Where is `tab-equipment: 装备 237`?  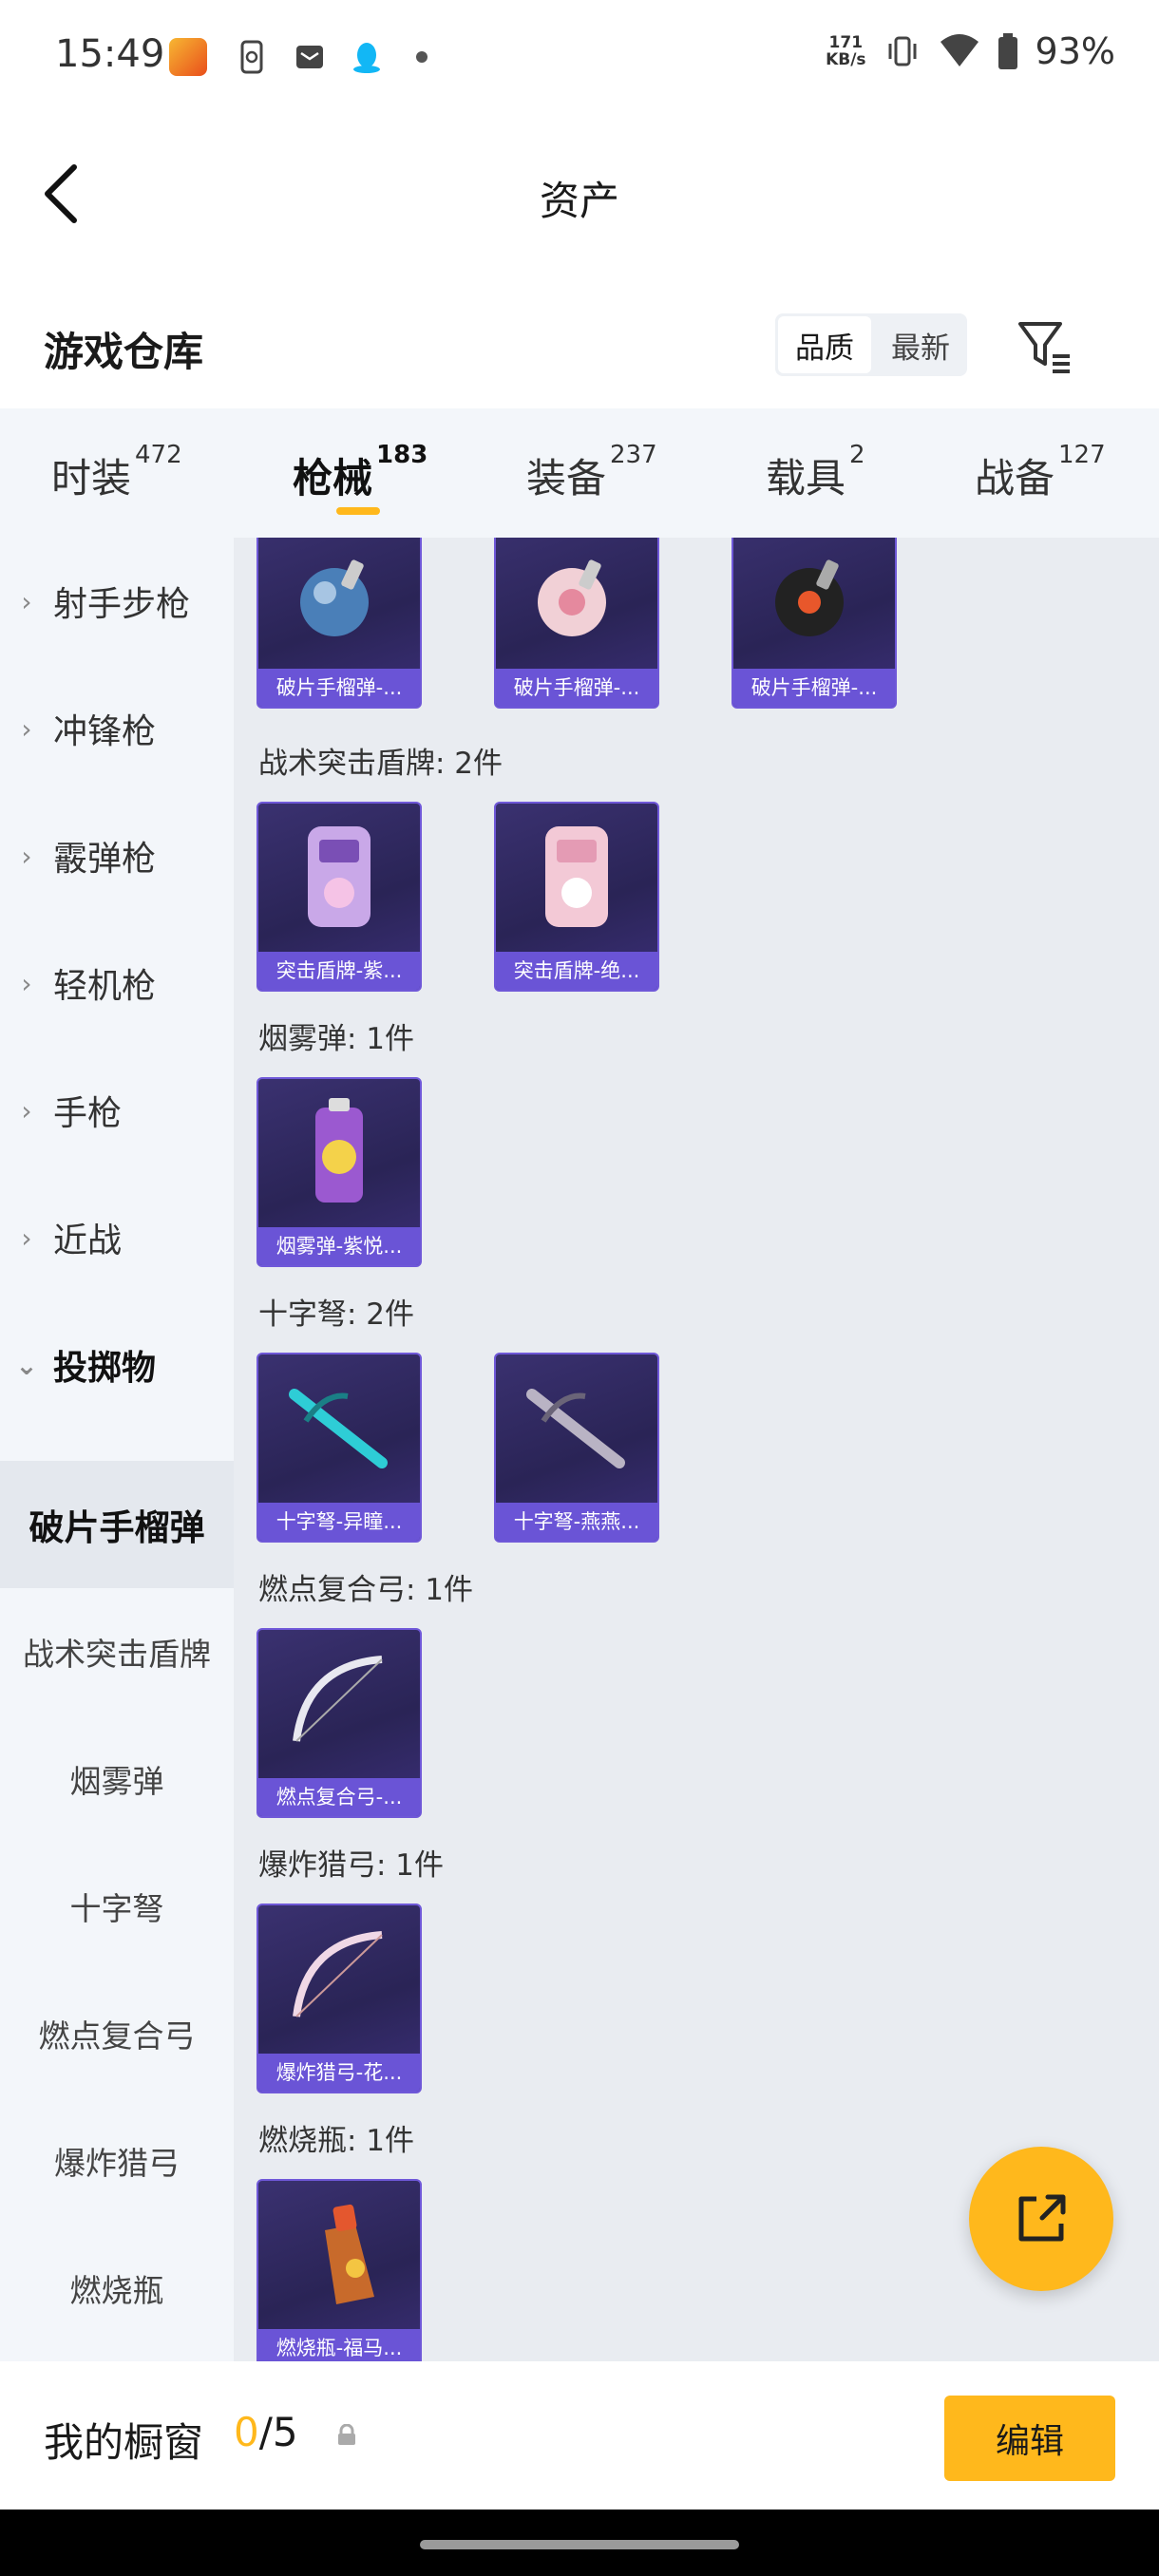 tab-equipment: 装备 237 is located at coordinates (591, 472).